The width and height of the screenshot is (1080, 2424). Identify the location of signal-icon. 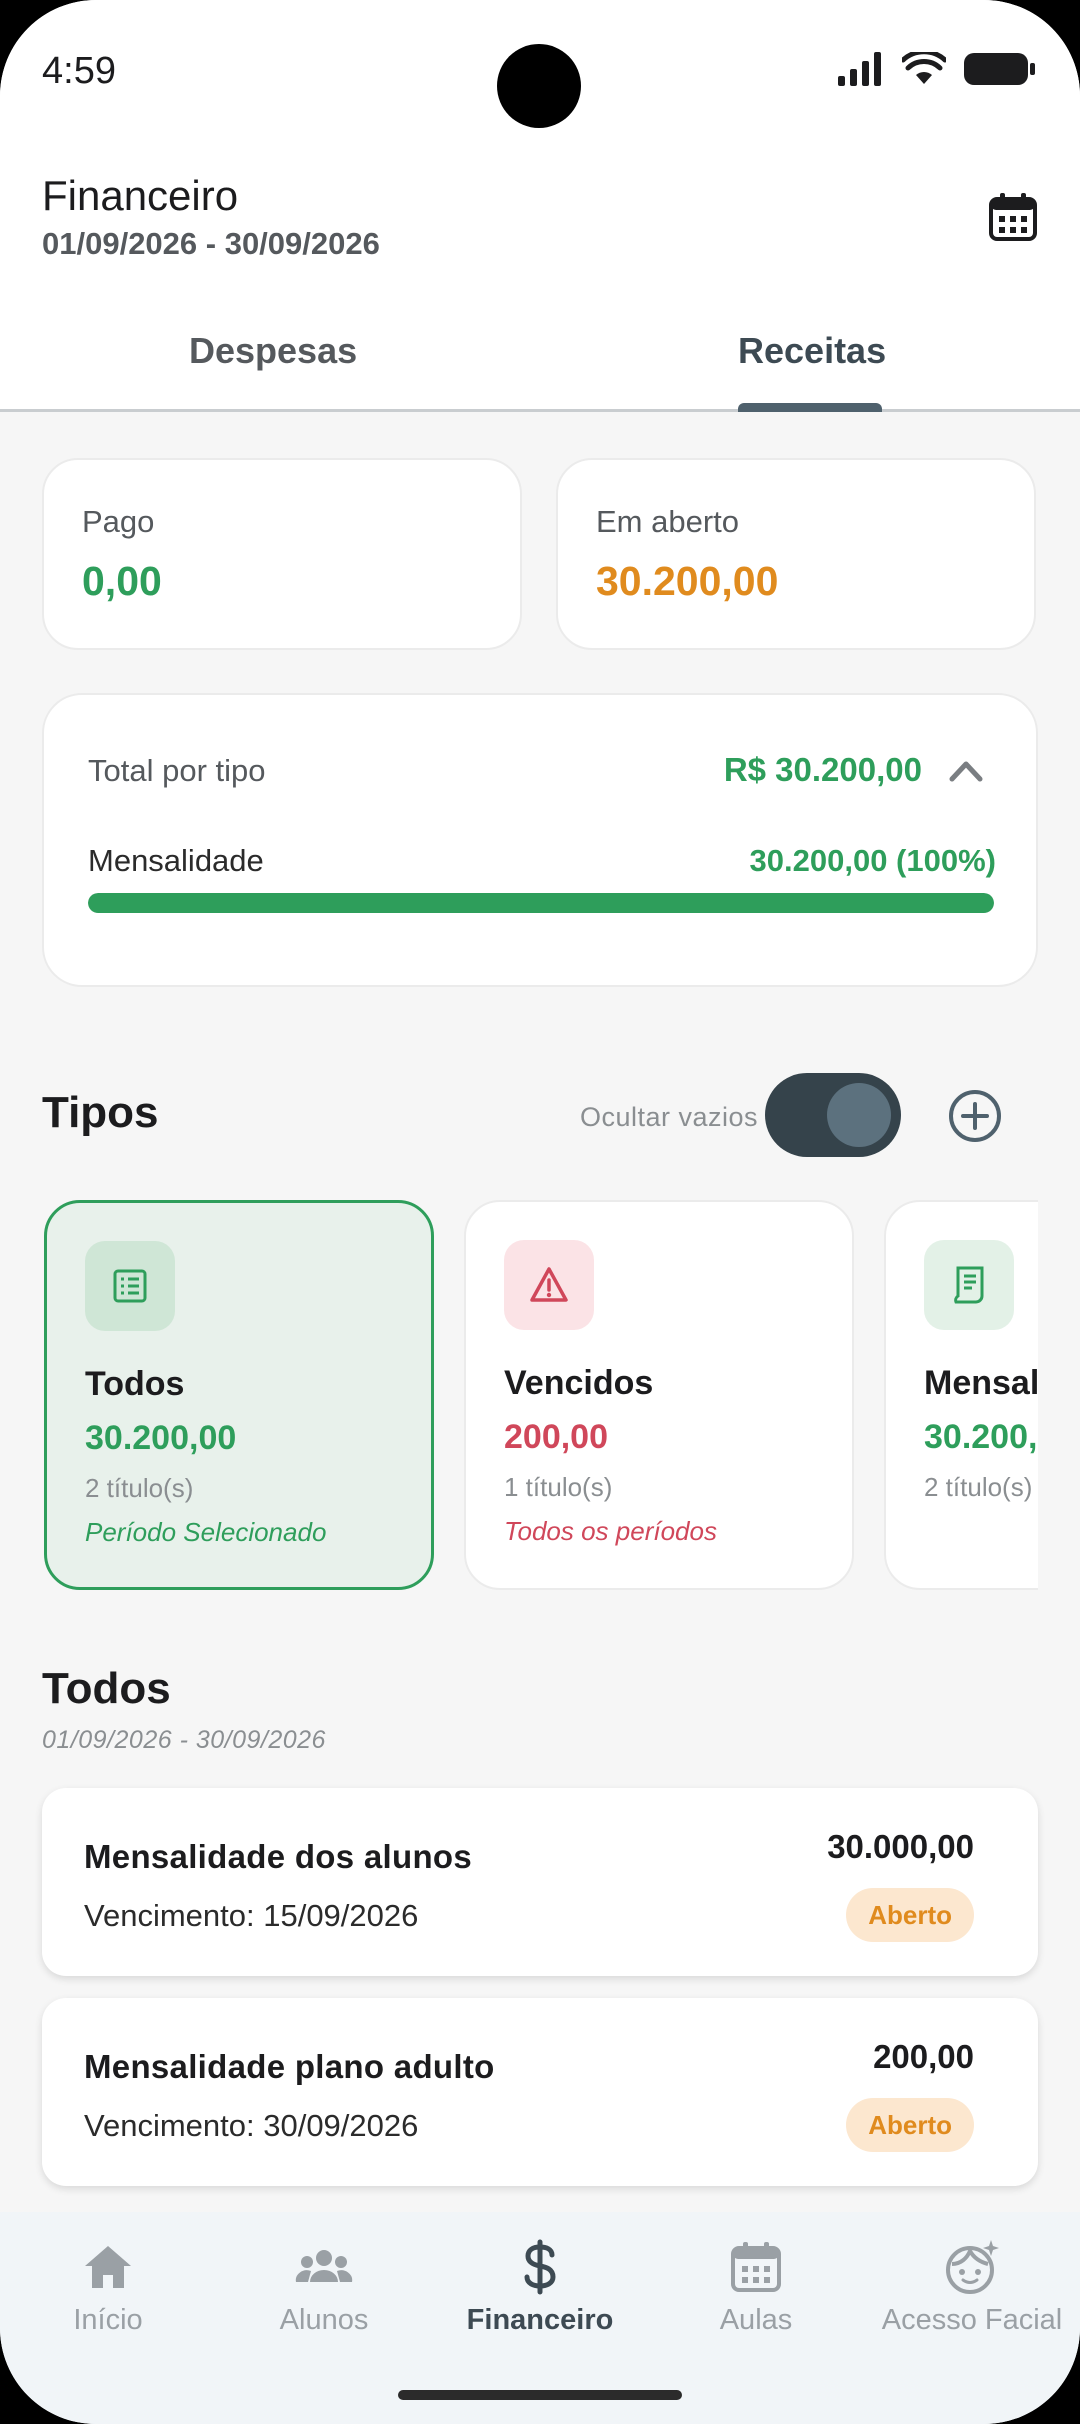
(859, 69).